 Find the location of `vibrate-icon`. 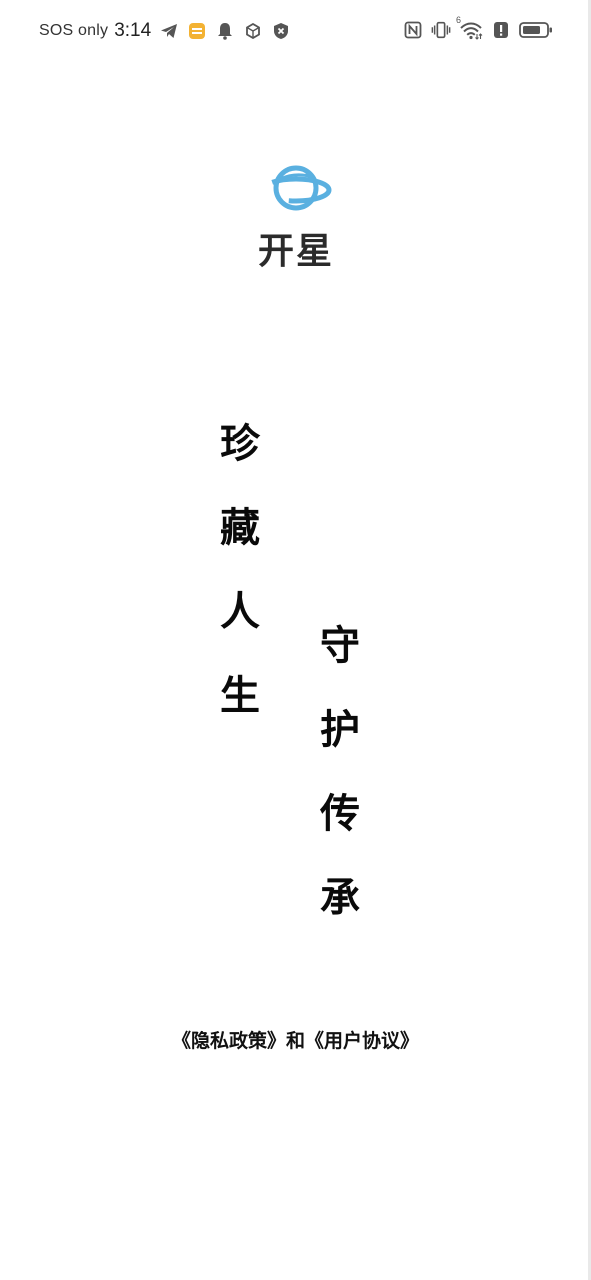

vibrate-icon is located at coordinates (441, 30).